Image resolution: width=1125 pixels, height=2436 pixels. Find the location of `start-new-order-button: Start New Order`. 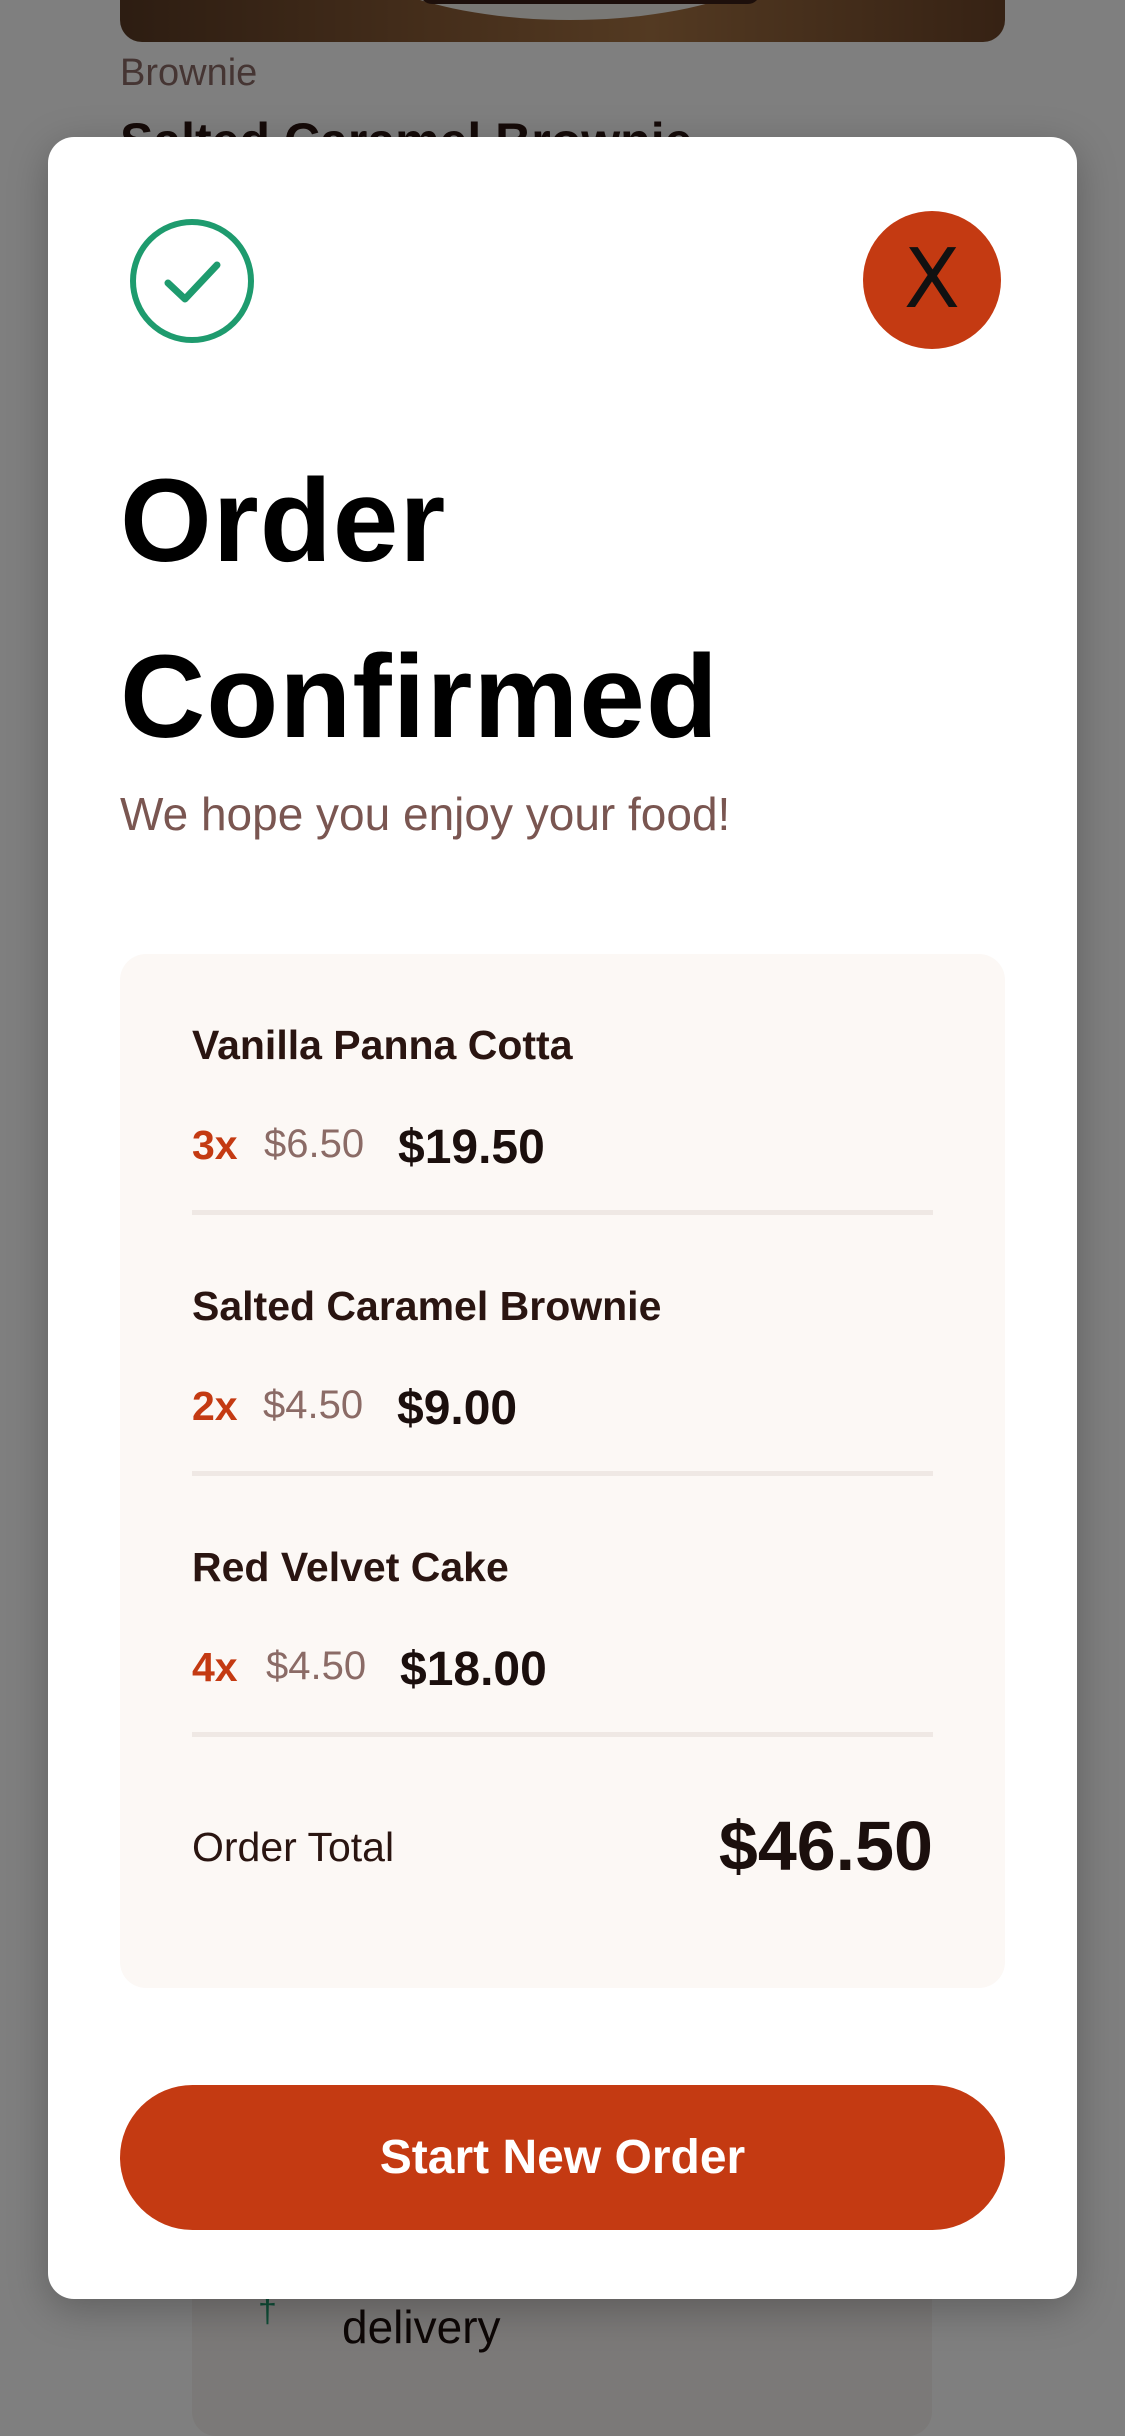

start-new-order-button: Start New Order is located at coordinates (562, 2157).